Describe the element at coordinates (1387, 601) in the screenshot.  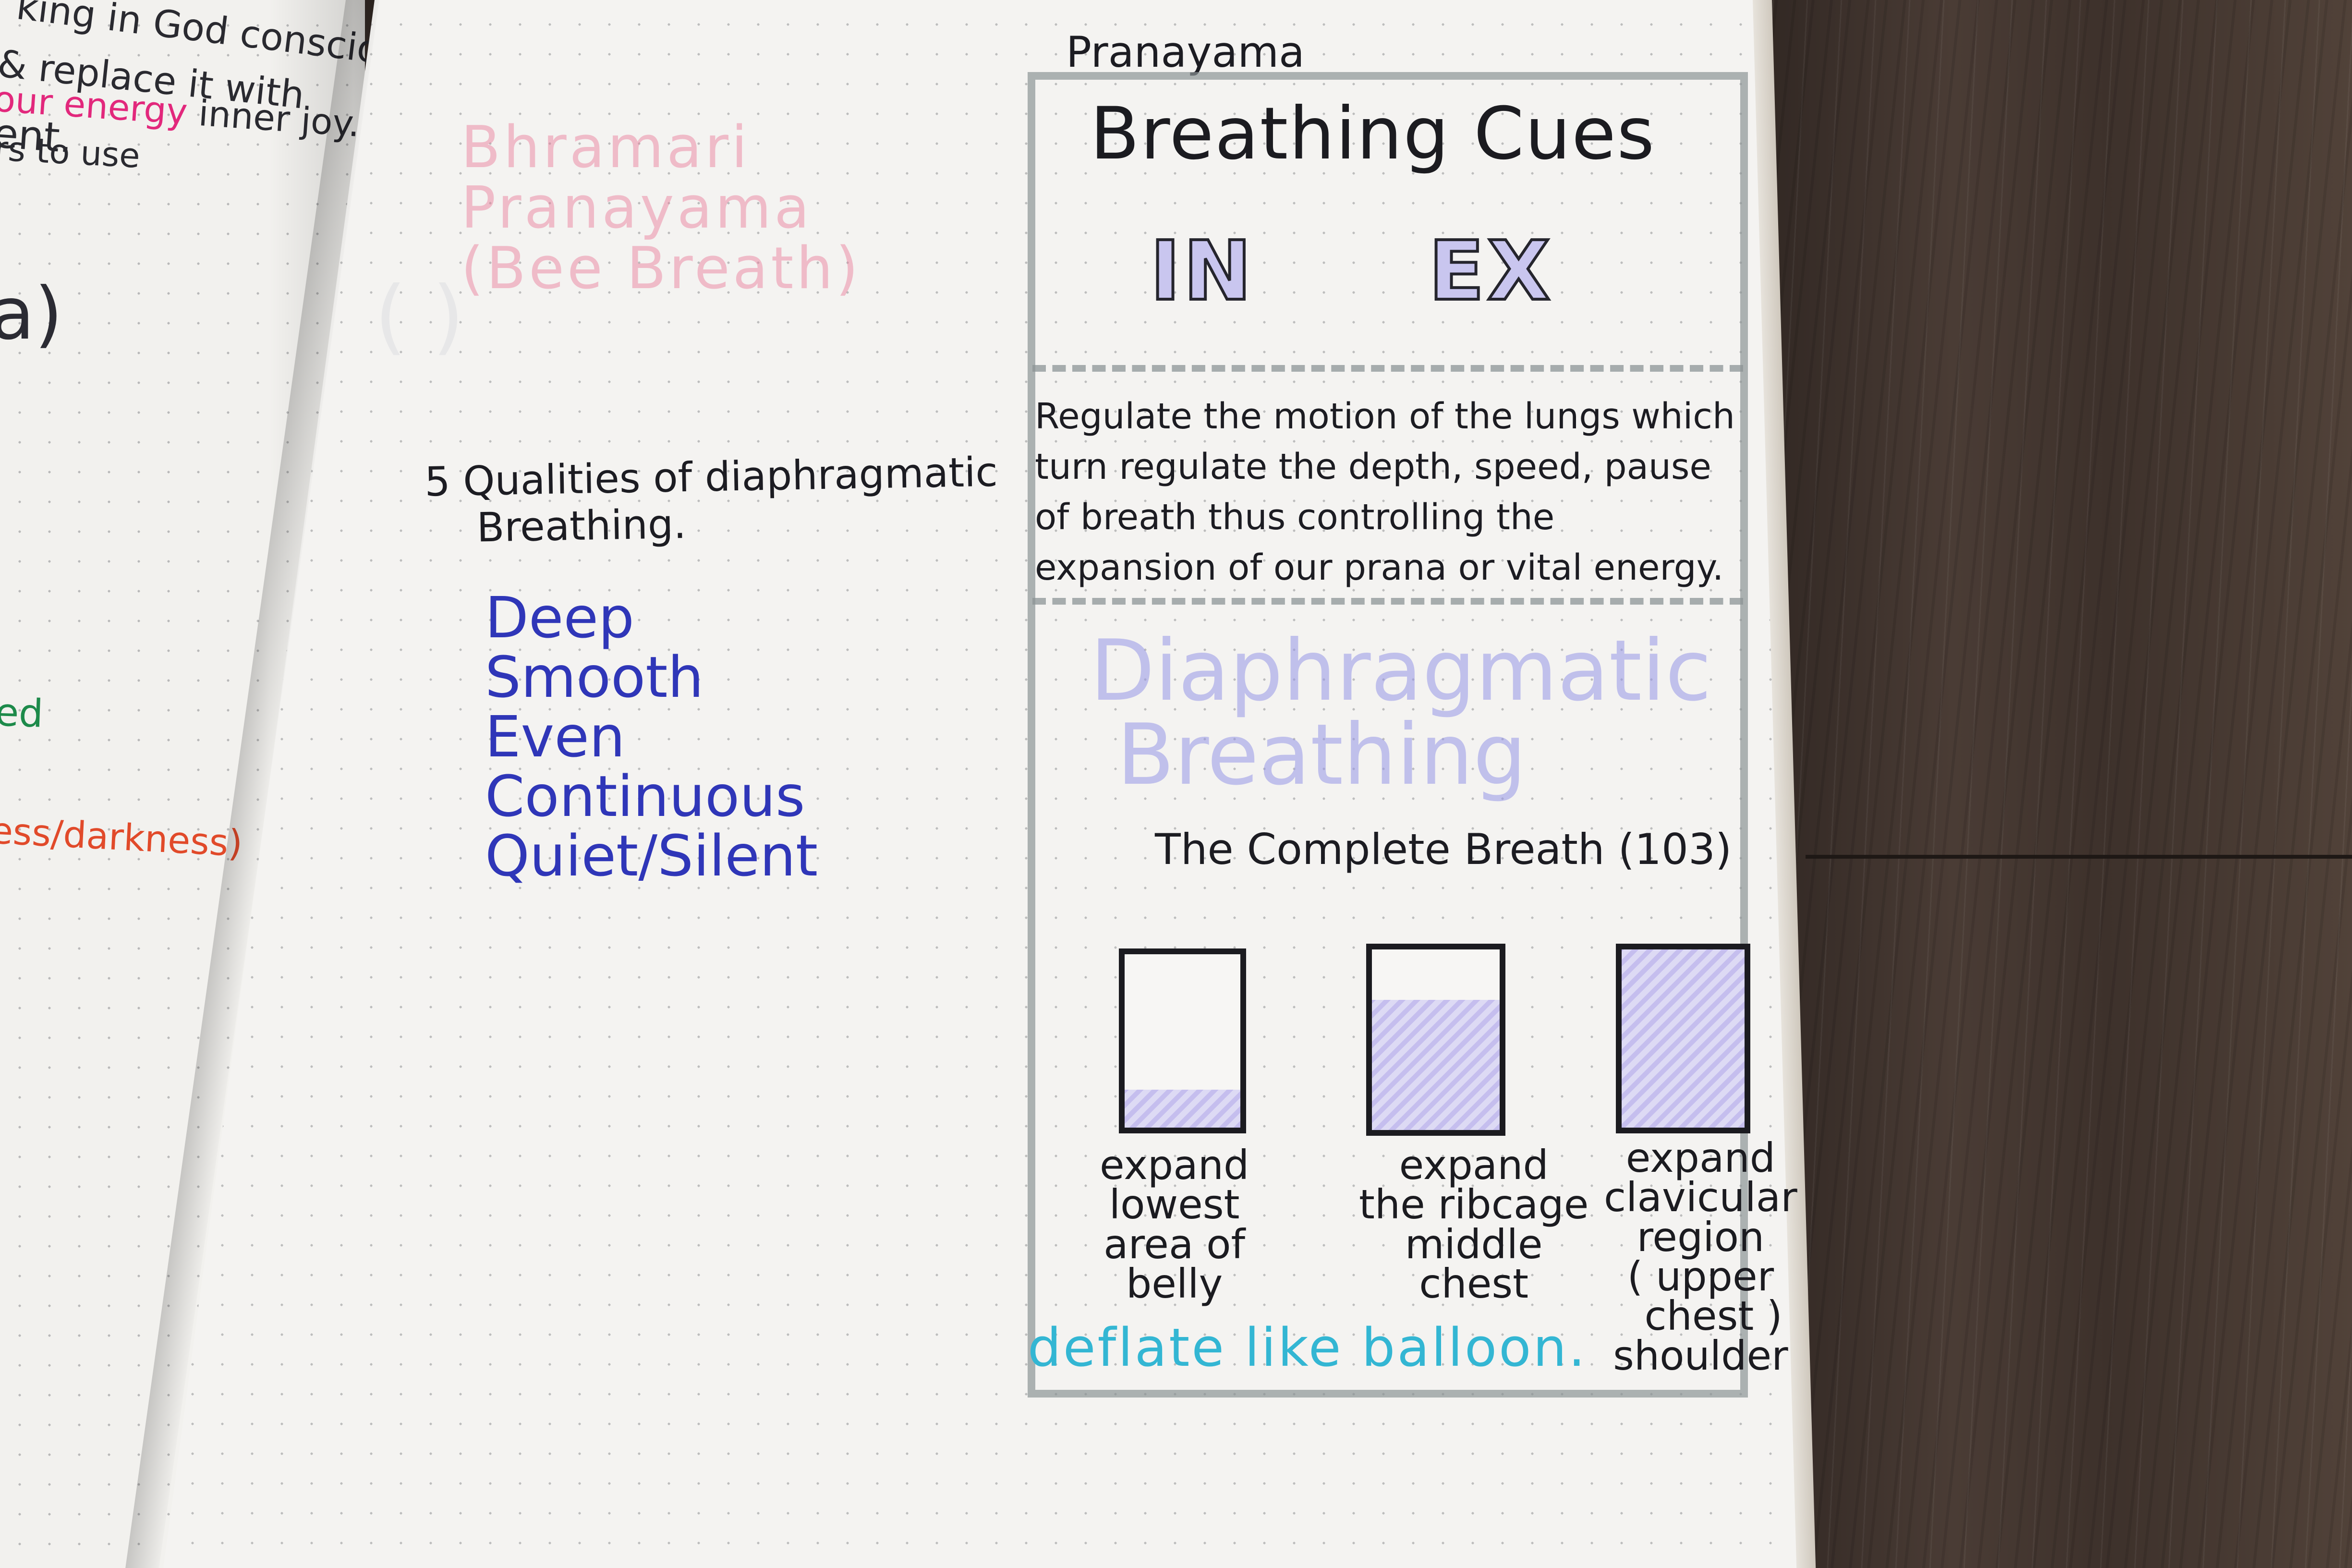
I see `dashed-divider-bottom` at that location.